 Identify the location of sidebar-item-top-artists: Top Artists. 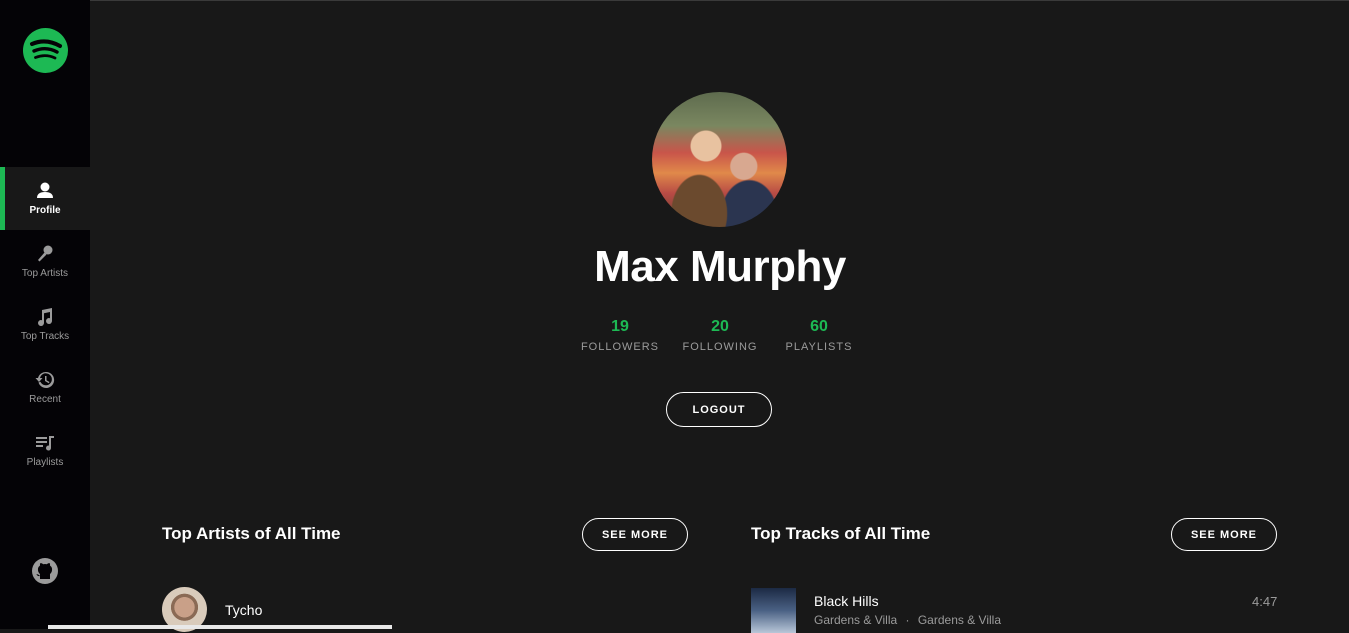
(45, 261).